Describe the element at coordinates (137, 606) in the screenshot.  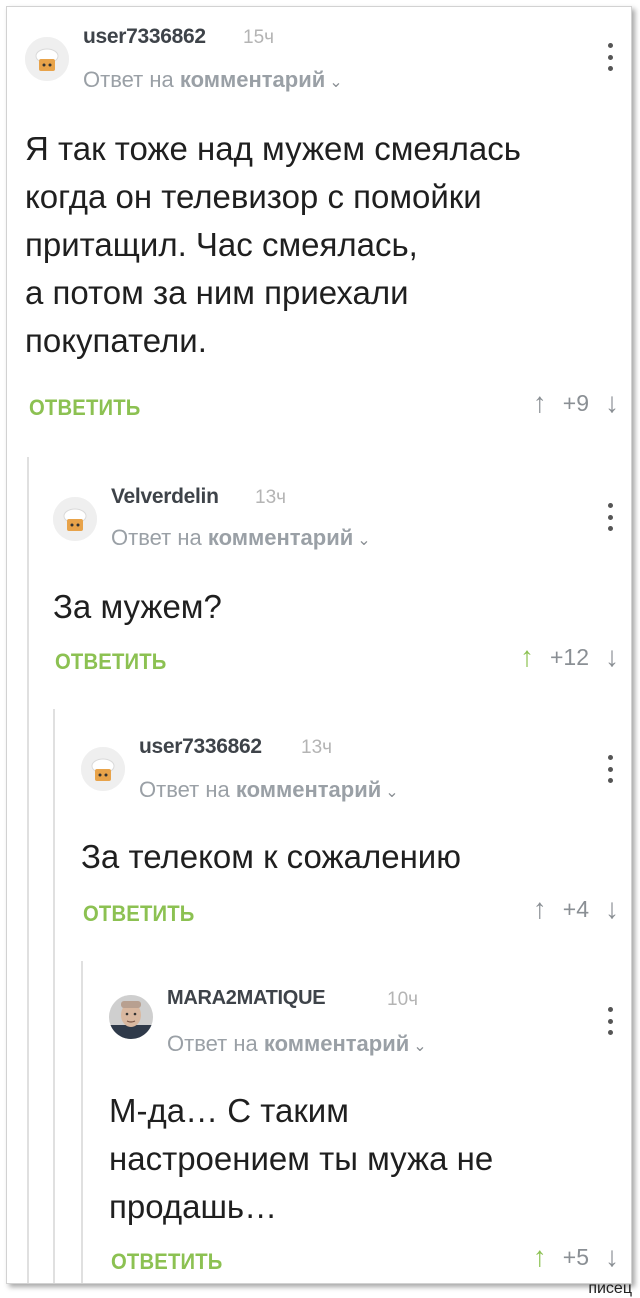
I see `comment-text: За мужем?` at that location.